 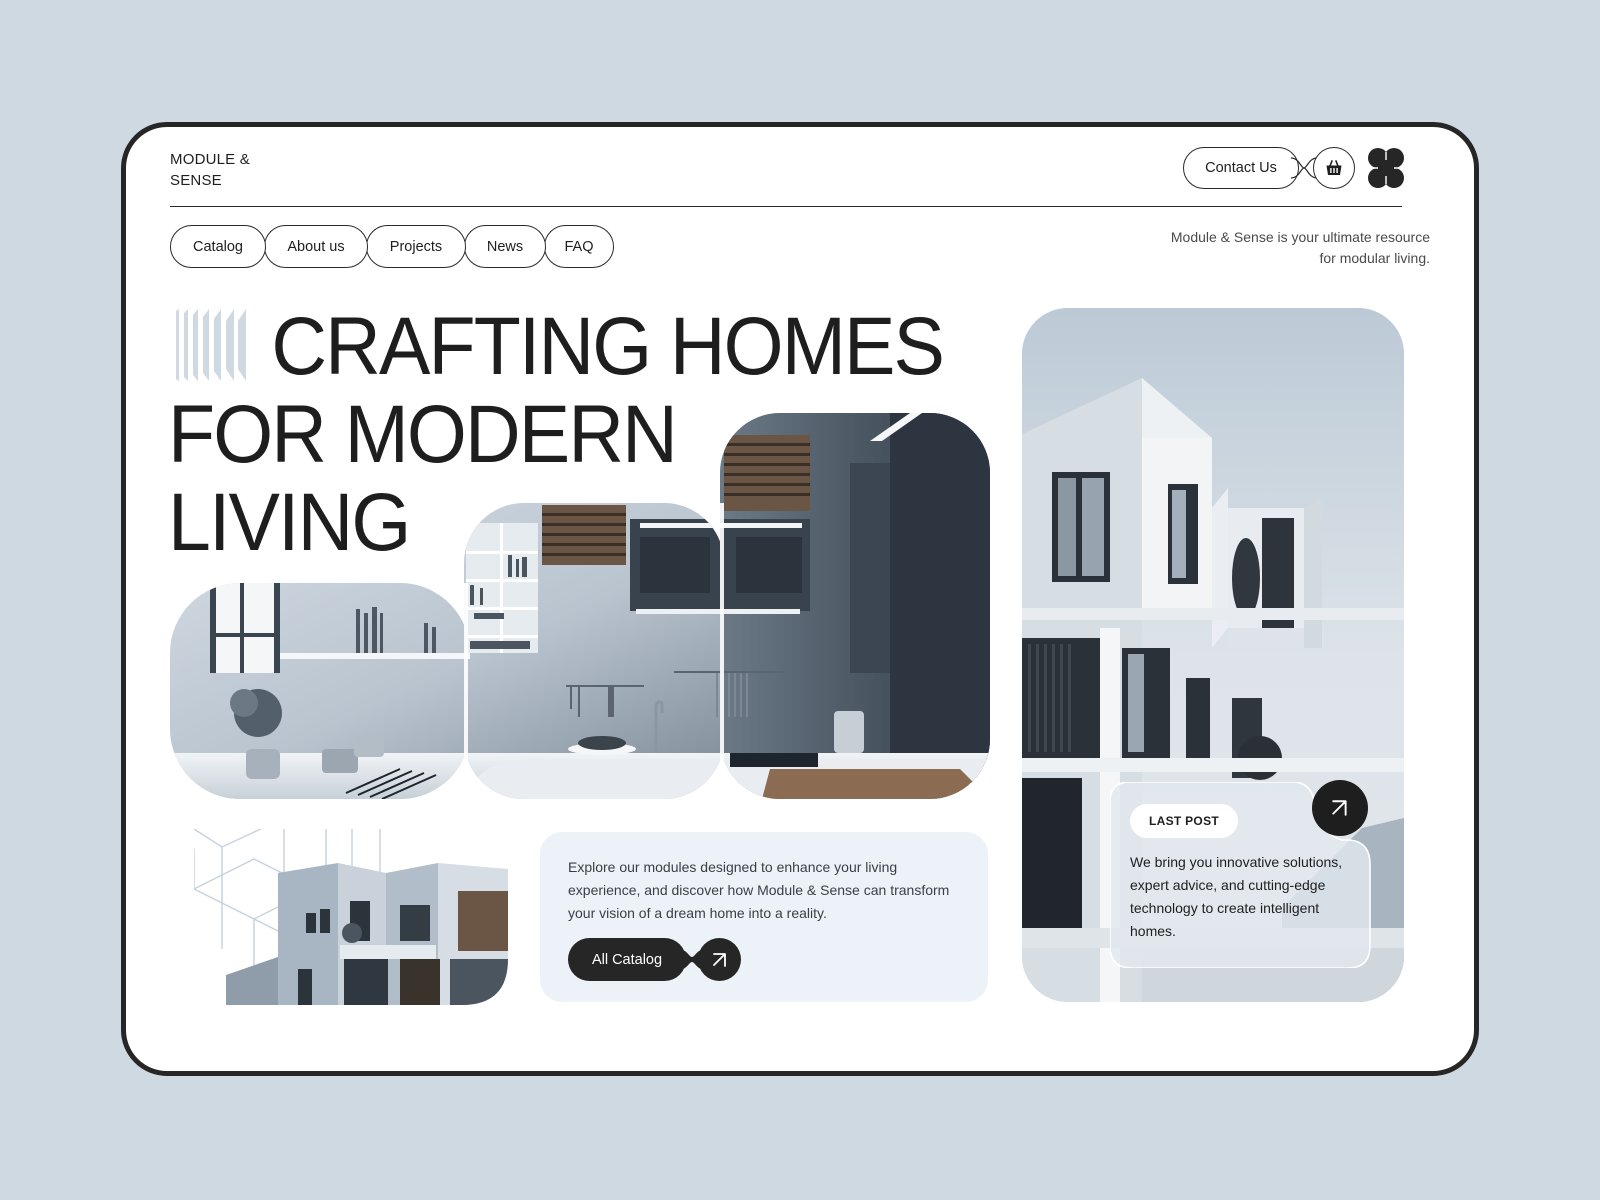 What do you see at coordinates (579, 246) in the screenshot?
I see `nav-item-faq: FAQ` at bounding box center [579, 246].